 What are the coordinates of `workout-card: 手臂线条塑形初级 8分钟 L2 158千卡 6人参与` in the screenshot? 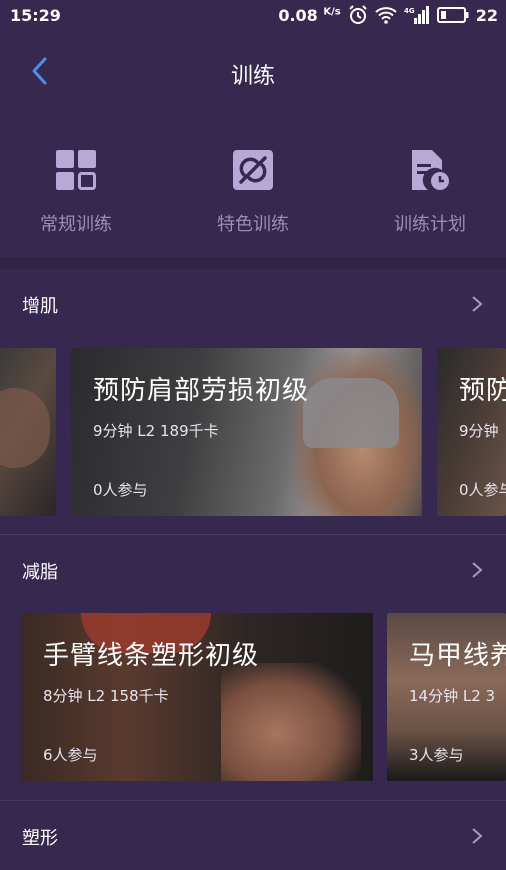 It's located at (197, 697).